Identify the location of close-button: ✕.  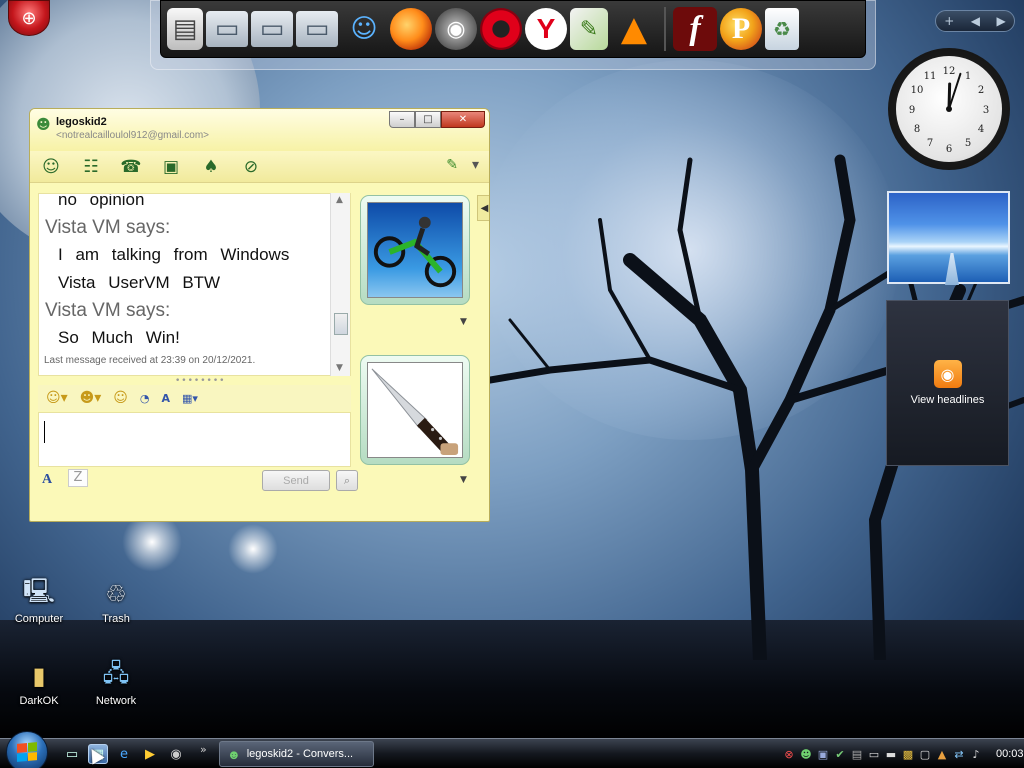
(463, 119).